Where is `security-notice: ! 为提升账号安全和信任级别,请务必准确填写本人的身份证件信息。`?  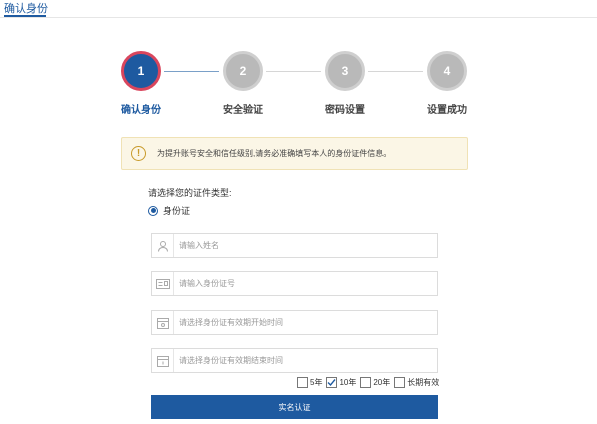 security-notice: ! 为提升账号安全和信任级别,请务必准确填写本人的身份证件信息。 is located at coordinates (294, 153).